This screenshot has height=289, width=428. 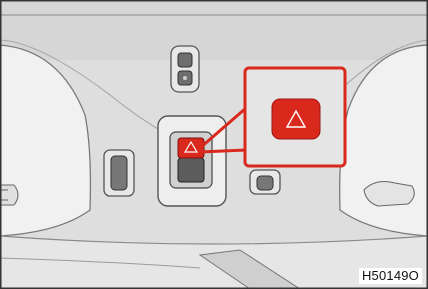 I want to click on figure-code-label: H50149O, so click(x=390, y=276).